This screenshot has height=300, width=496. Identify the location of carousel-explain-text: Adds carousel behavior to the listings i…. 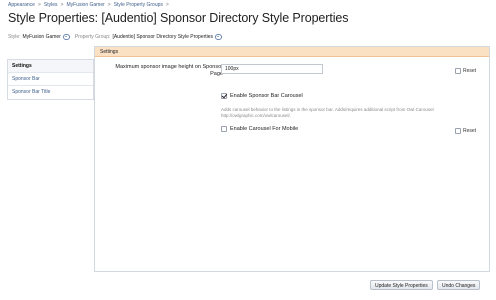
(327, 112).